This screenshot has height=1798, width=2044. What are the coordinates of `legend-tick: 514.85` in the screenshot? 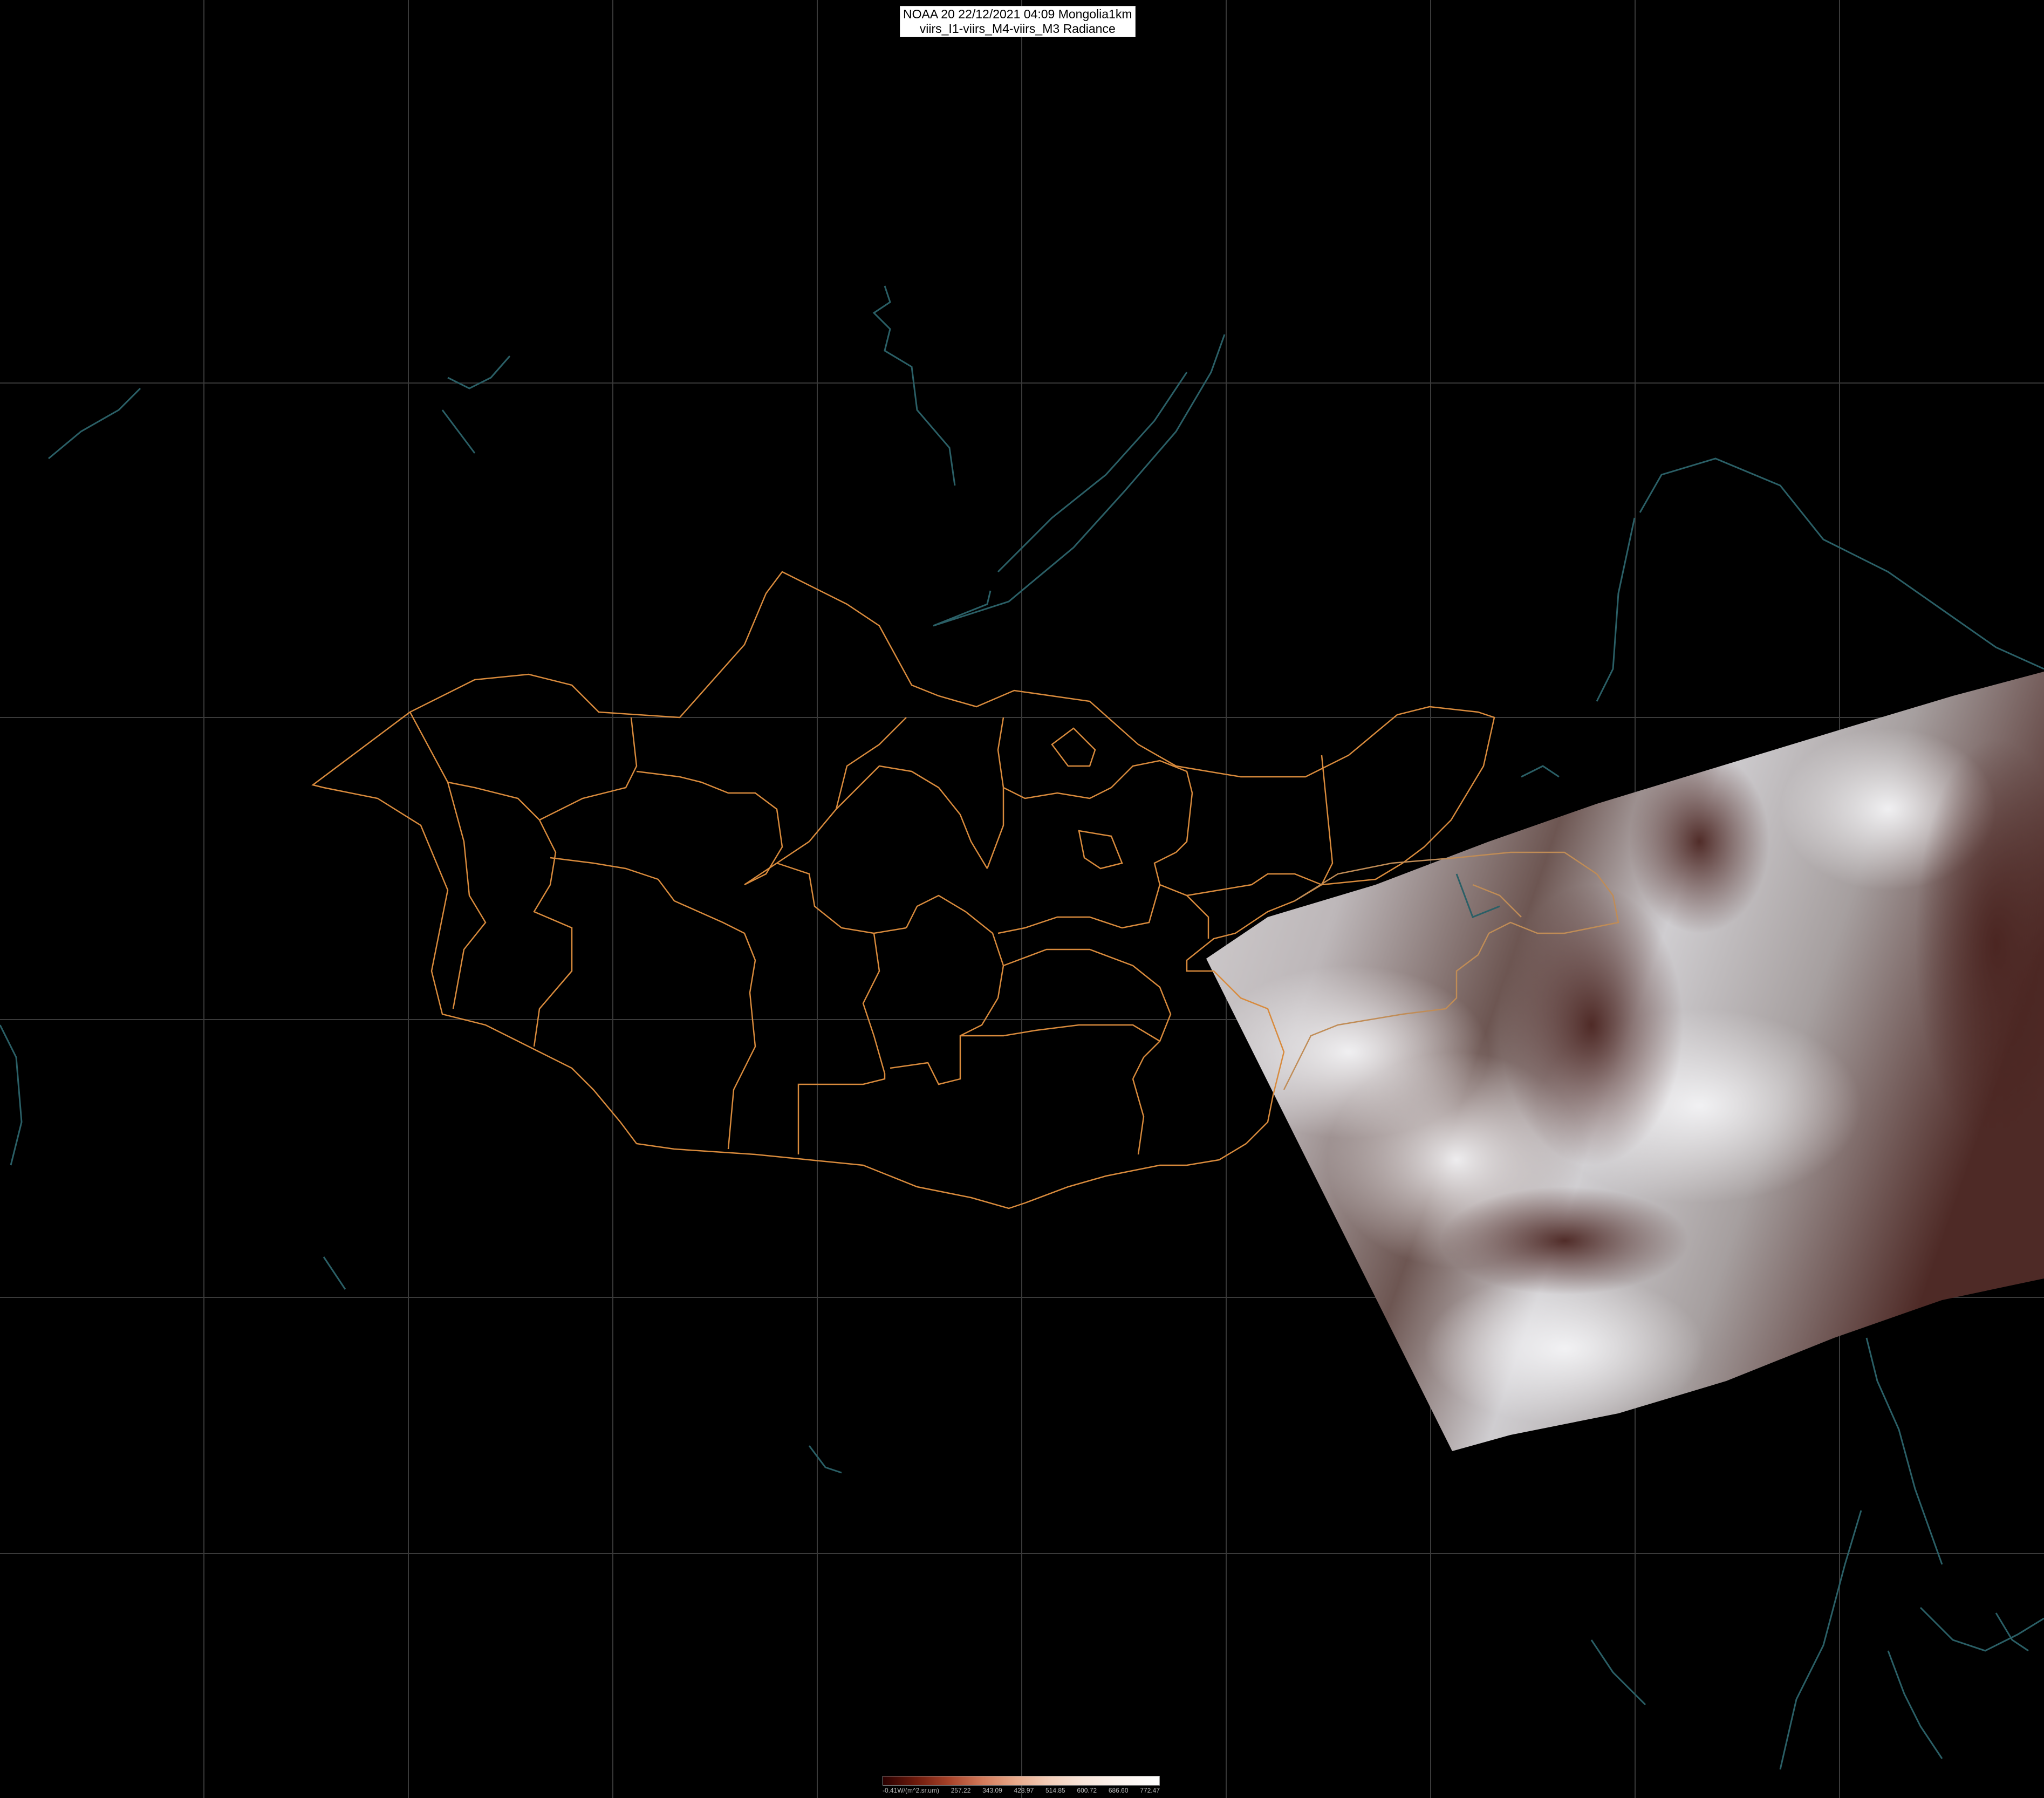 It's located at (1055, 1790).